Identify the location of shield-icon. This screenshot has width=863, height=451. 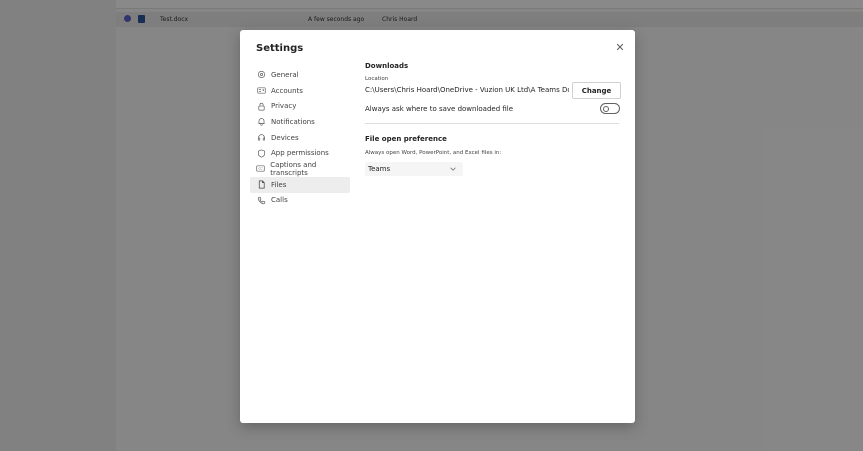
(261, 153).